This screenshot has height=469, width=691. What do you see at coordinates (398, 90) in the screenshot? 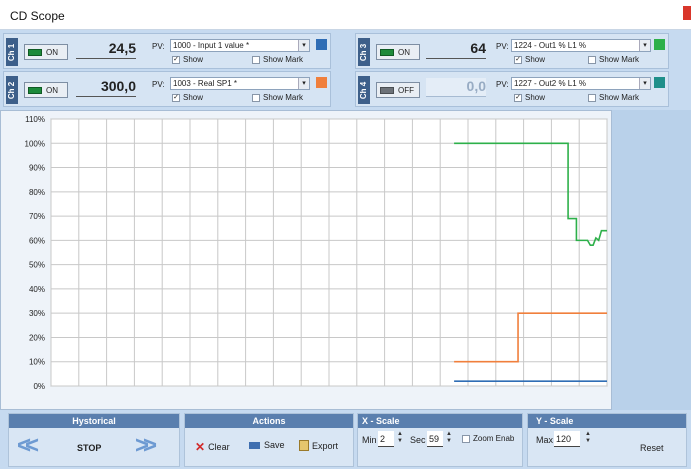
I see `channel-4-toggle: OFF` at bounding box center [398, 90].